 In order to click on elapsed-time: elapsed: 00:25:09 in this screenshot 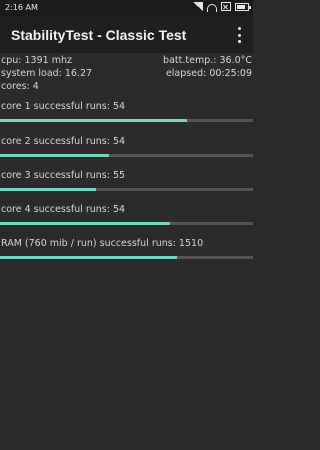, I will do `click(208, 73)`.